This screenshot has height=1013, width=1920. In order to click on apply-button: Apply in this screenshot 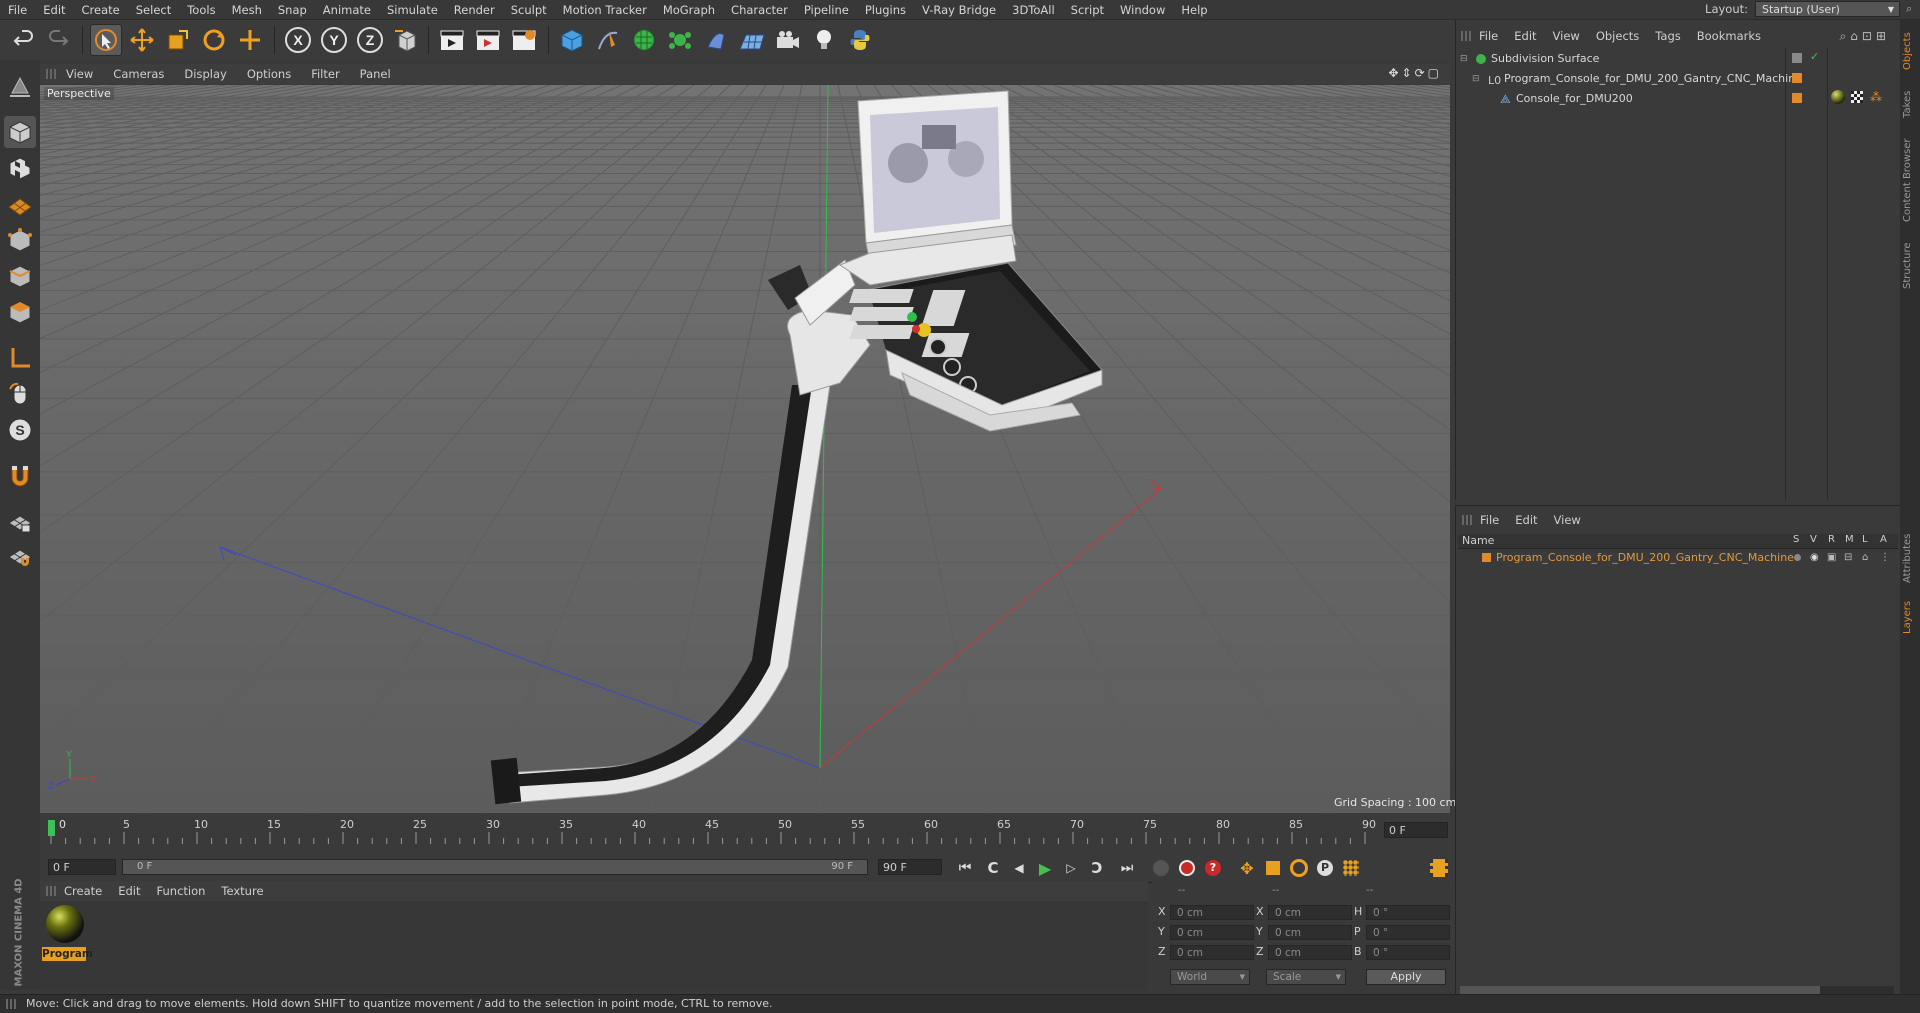, I will do `click(1406, 977)`.